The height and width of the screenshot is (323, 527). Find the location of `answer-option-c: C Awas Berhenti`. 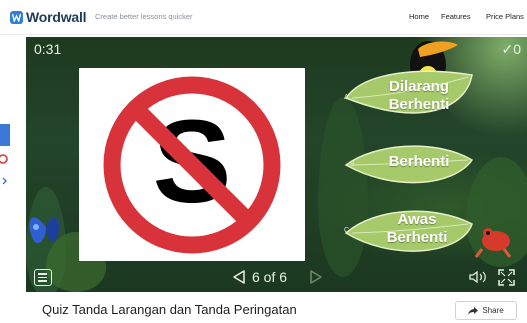

answer-option-c: C Awas Berhenti is located at coordinates (409, 233).